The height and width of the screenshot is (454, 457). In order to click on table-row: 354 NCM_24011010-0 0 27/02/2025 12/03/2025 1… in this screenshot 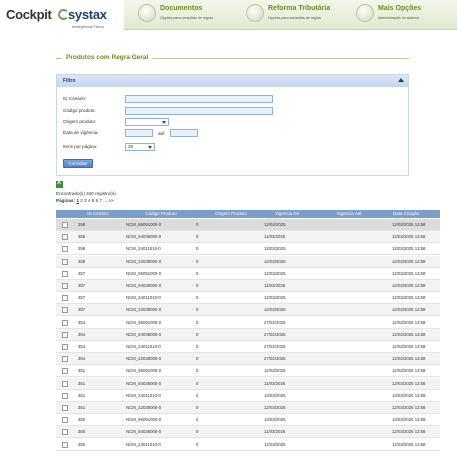, I will do `click(248, 347)`.